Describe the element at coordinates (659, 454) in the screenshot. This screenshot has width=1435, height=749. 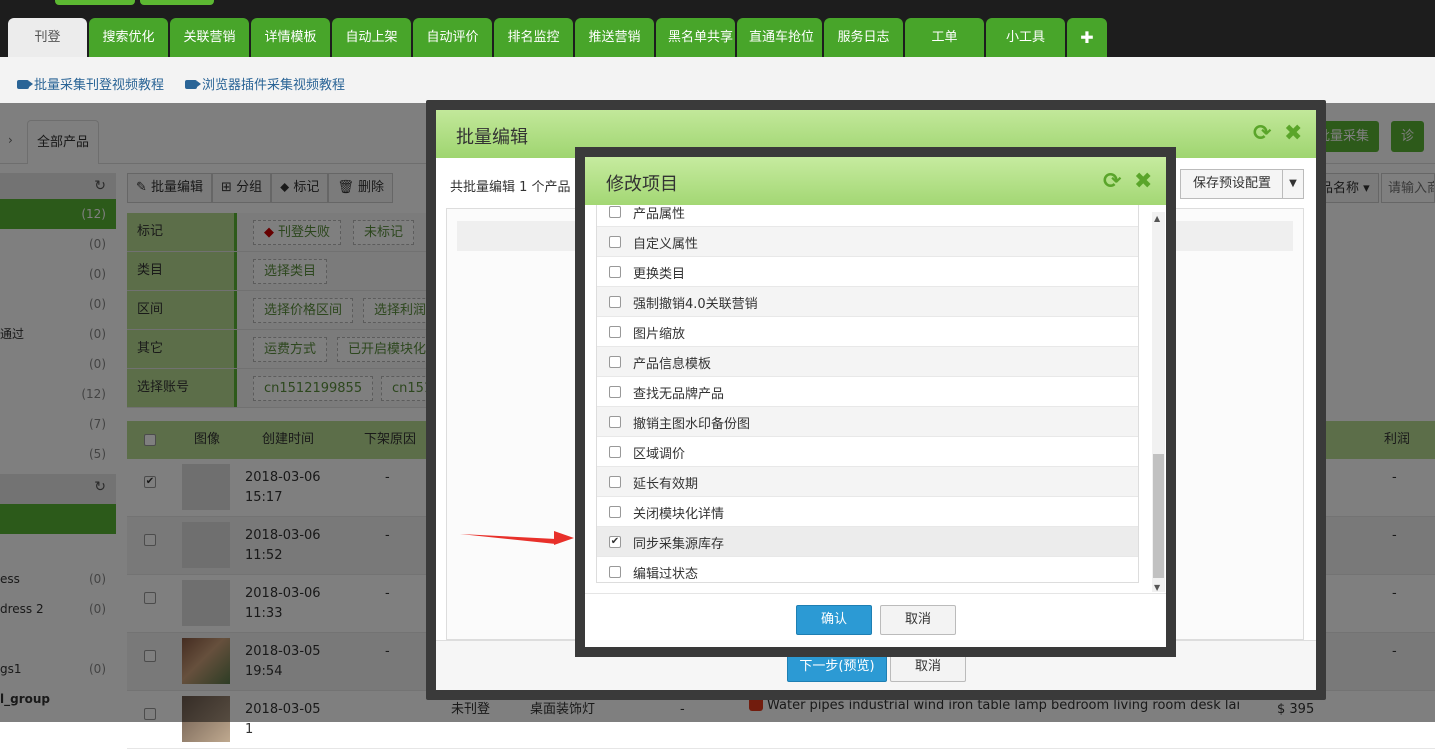
I see `item-label: 区域调价` at that location.